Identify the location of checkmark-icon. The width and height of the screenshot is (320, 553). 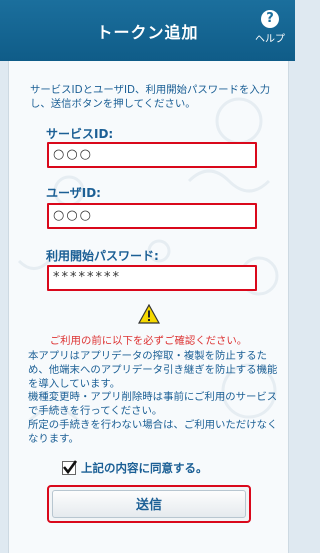
(70, 467).